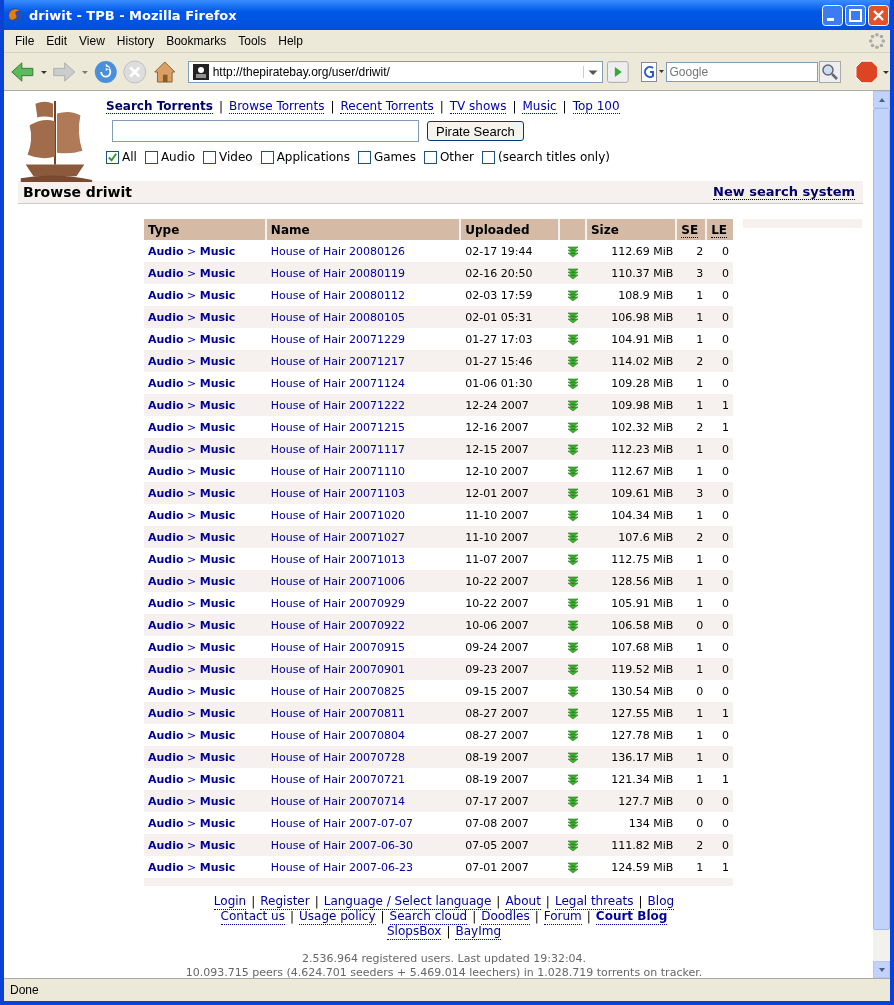 The width and height of the screenshot is (894, 1005). What do you see at coordinates (276, 107) in the screenshot?
I see `nav-link: Browse Torrents` at bounding box center [276, 107].